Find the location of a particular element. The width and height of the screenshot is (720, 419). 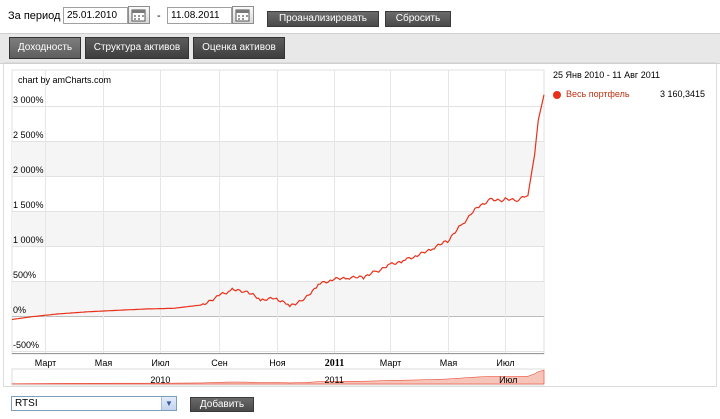

x-axis-labels: Март Мая Июл Сен Ноя 2011 Март Мая Июл is located at coordinates (275, 363).